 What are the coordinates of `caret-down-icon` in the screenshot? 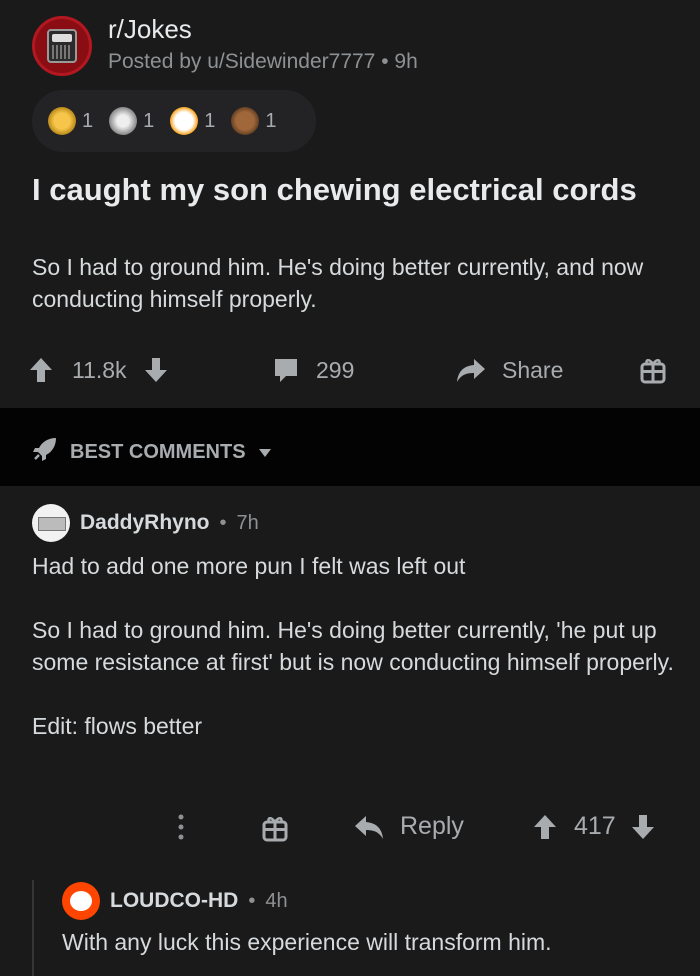 It's located at (265, 452).